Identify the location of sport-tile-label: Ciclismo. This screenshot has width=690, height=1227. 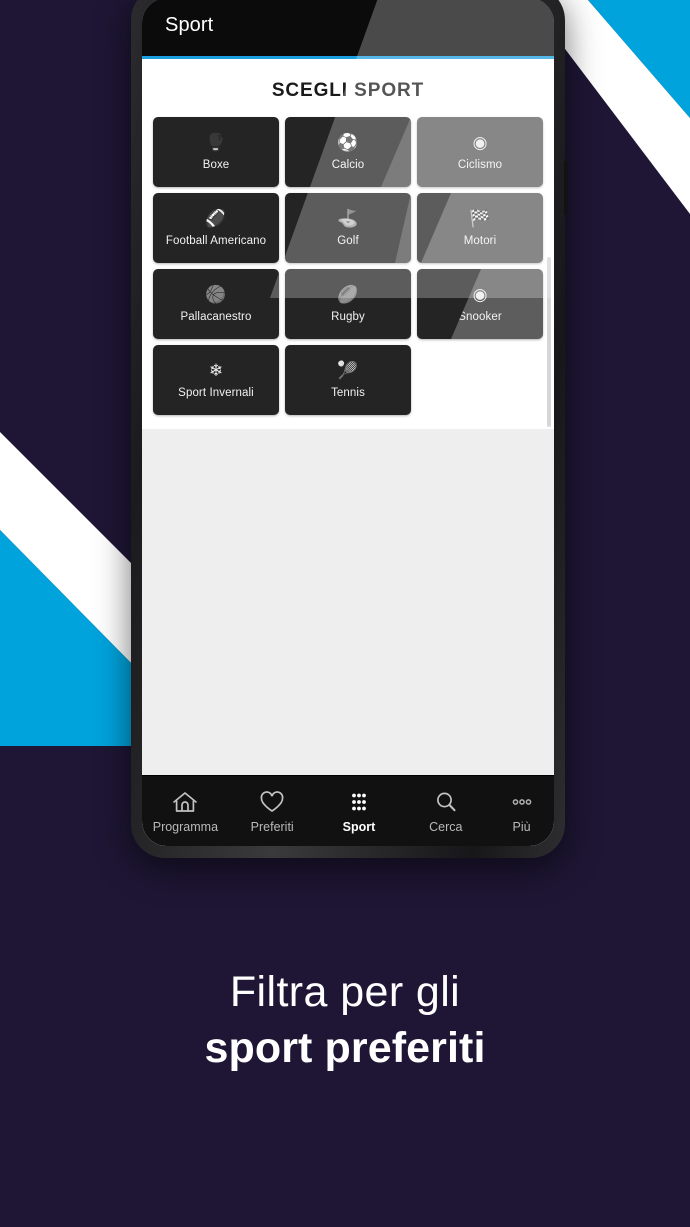
(480, 165).